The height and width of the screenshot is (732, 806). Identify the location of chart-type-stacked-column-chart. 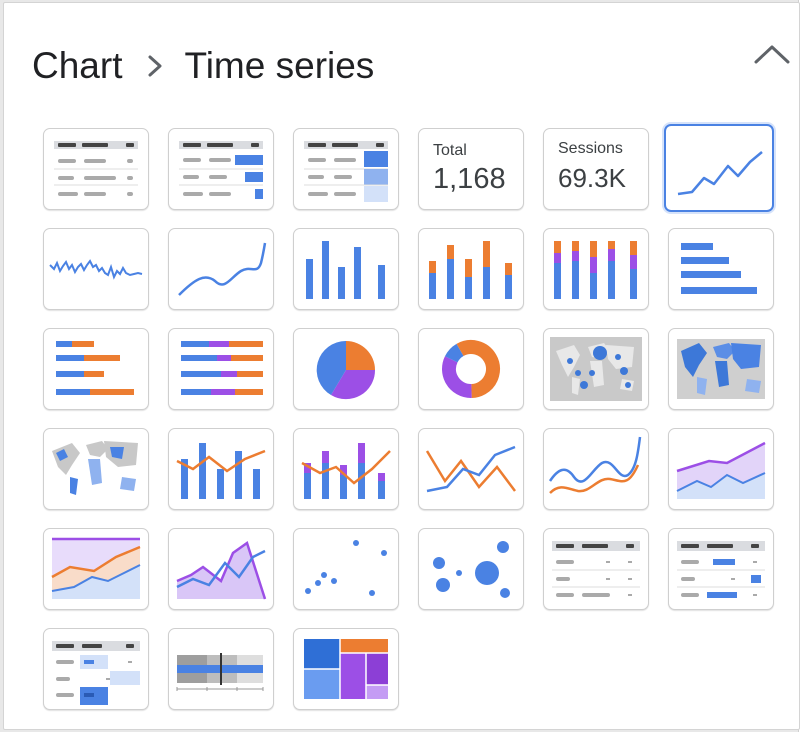
(471, 269).